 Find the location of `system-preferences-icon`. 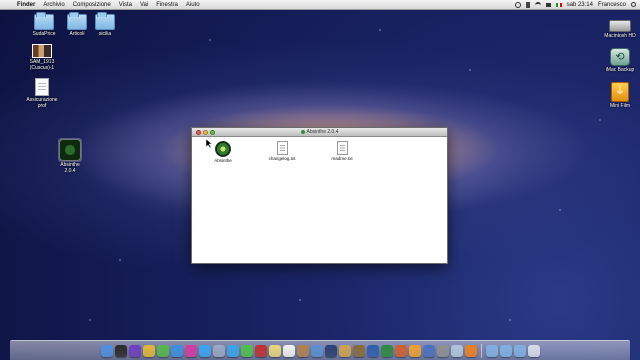

system-preferences-icon is located at coordinates (442, 350).